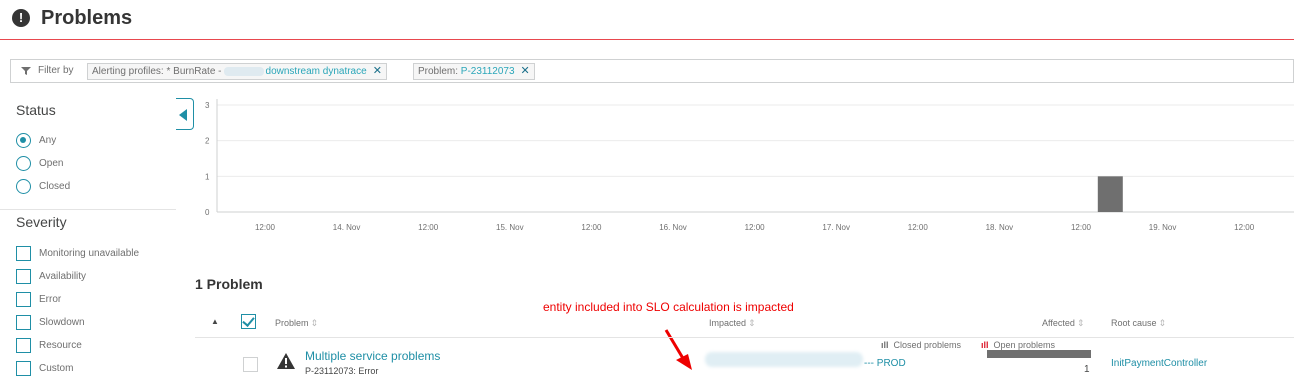  I want to click on affected-bar, so click(1039, 354).